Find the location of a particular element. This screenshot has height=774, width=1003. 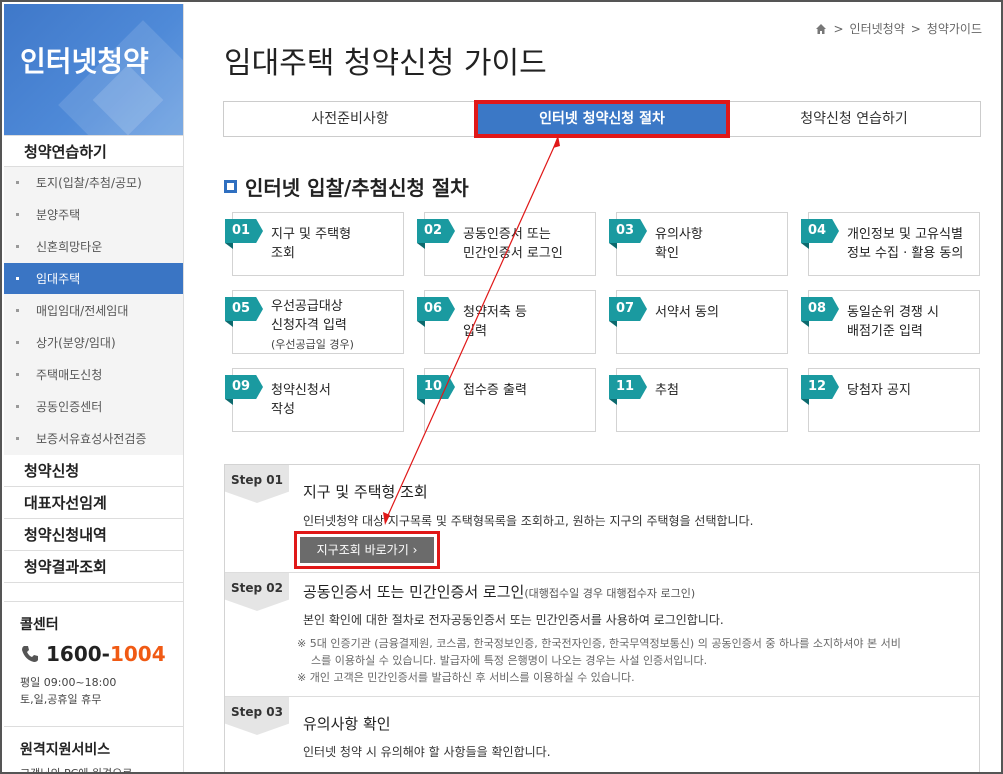

card-line: 서약서 동의 is located at coordinates (687, 312).